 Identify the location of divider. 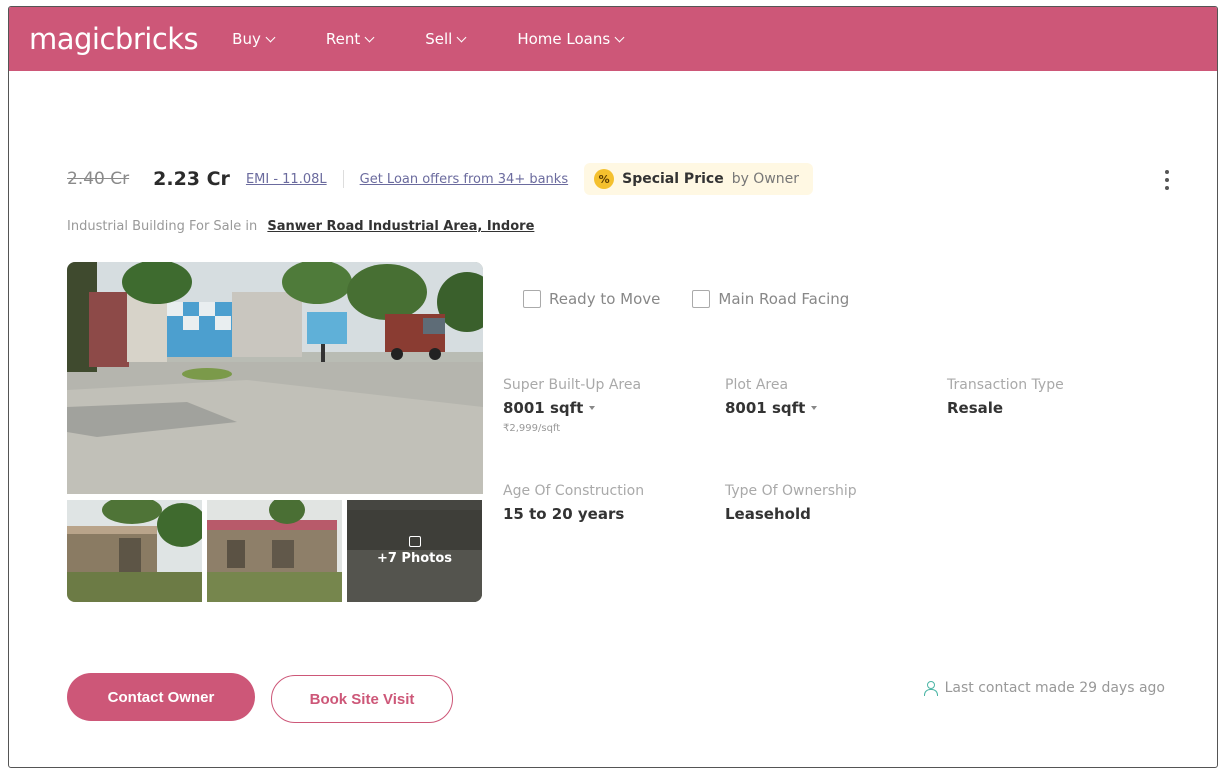
(343, 179).